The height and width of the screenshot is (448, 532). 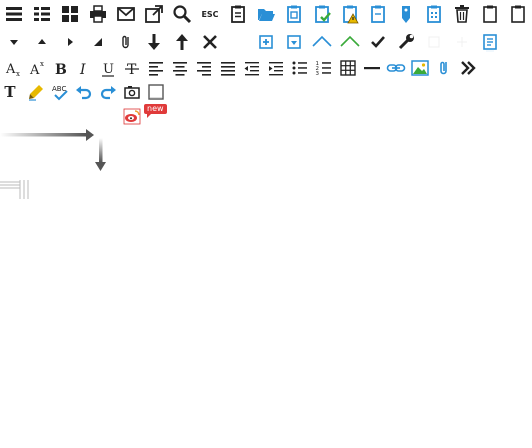 What do you see at coordinates (276, 68) in the screenshot?
I see `indent-icon` at bounding box center [276, 68].